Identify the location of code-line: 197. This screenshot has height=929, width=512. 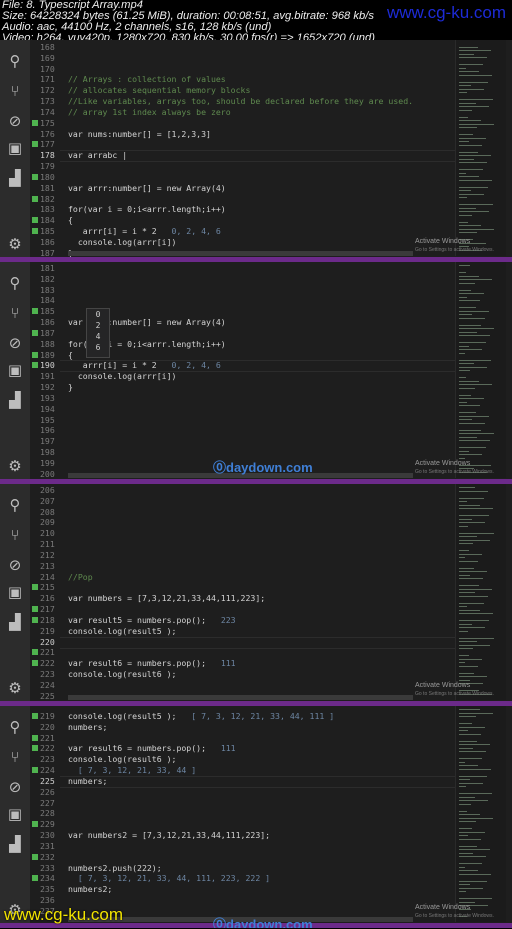
(256, 441).